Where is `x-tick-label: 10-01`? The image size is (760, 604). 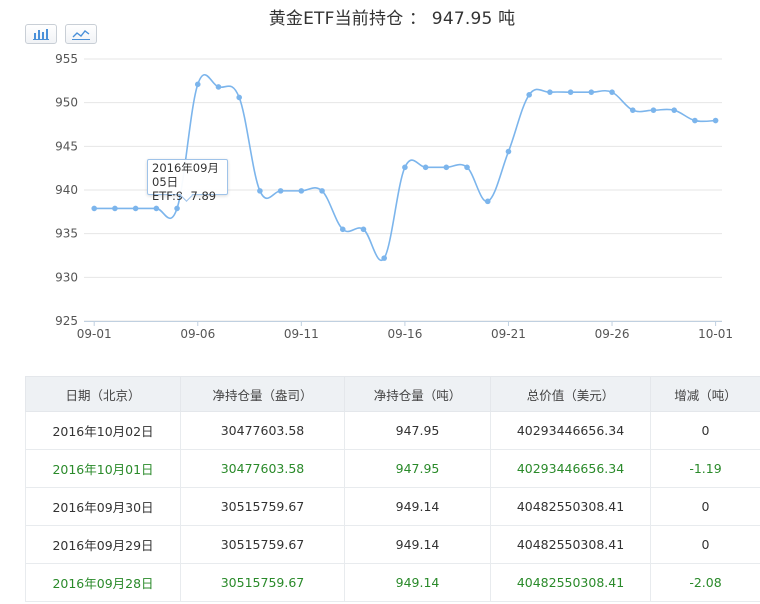
x-tick-label: 10-01 is located at coordinates (715, 334).